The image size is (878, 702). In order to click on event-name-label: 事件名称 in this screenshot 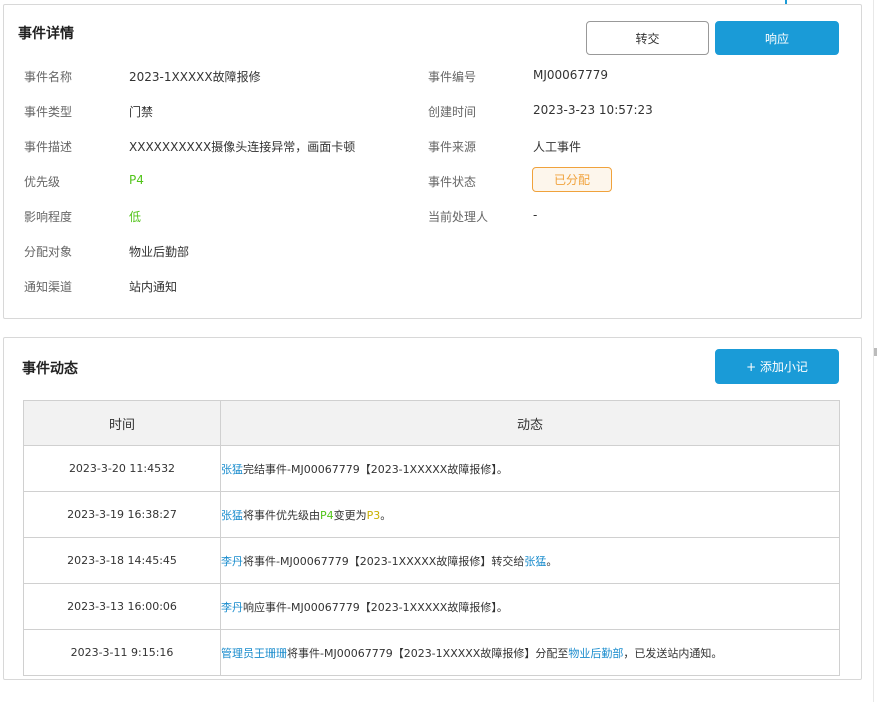, I will do `click(48, 77)`.